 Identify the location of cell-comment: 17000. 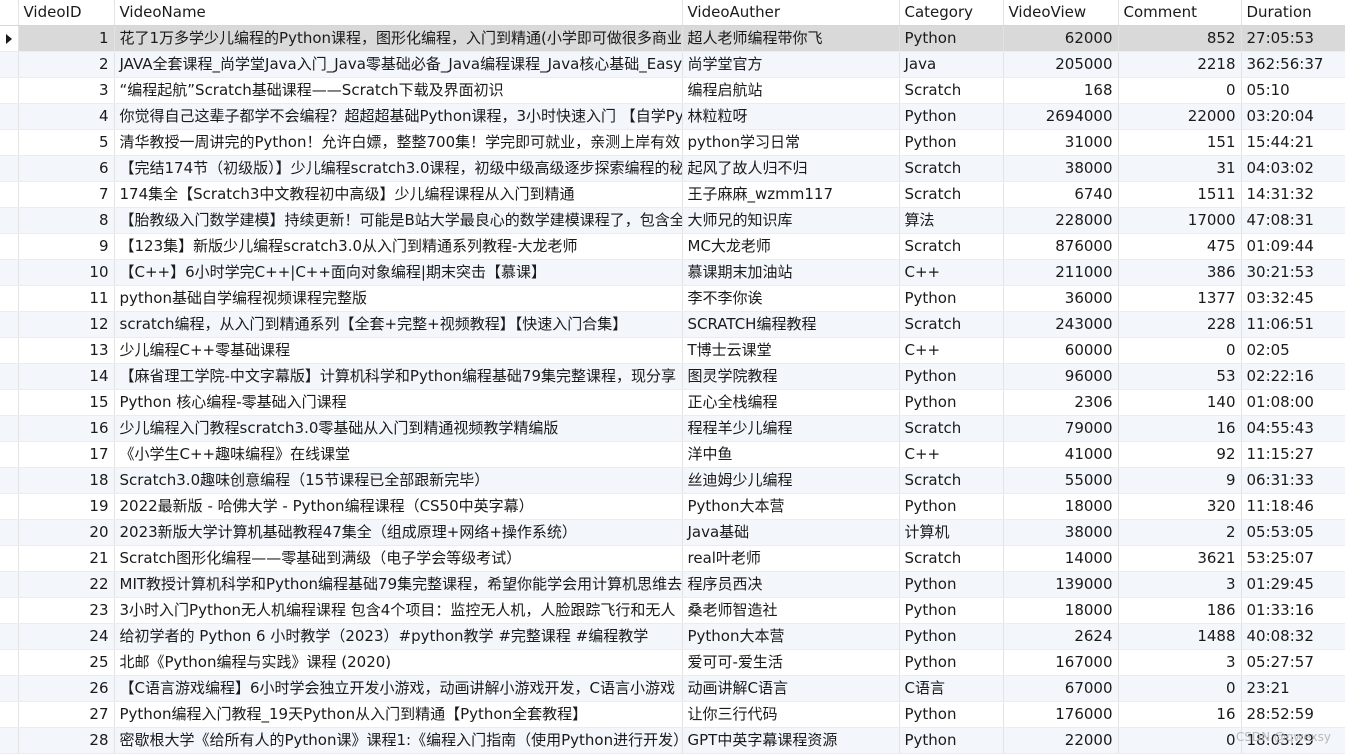
(1179, 221).